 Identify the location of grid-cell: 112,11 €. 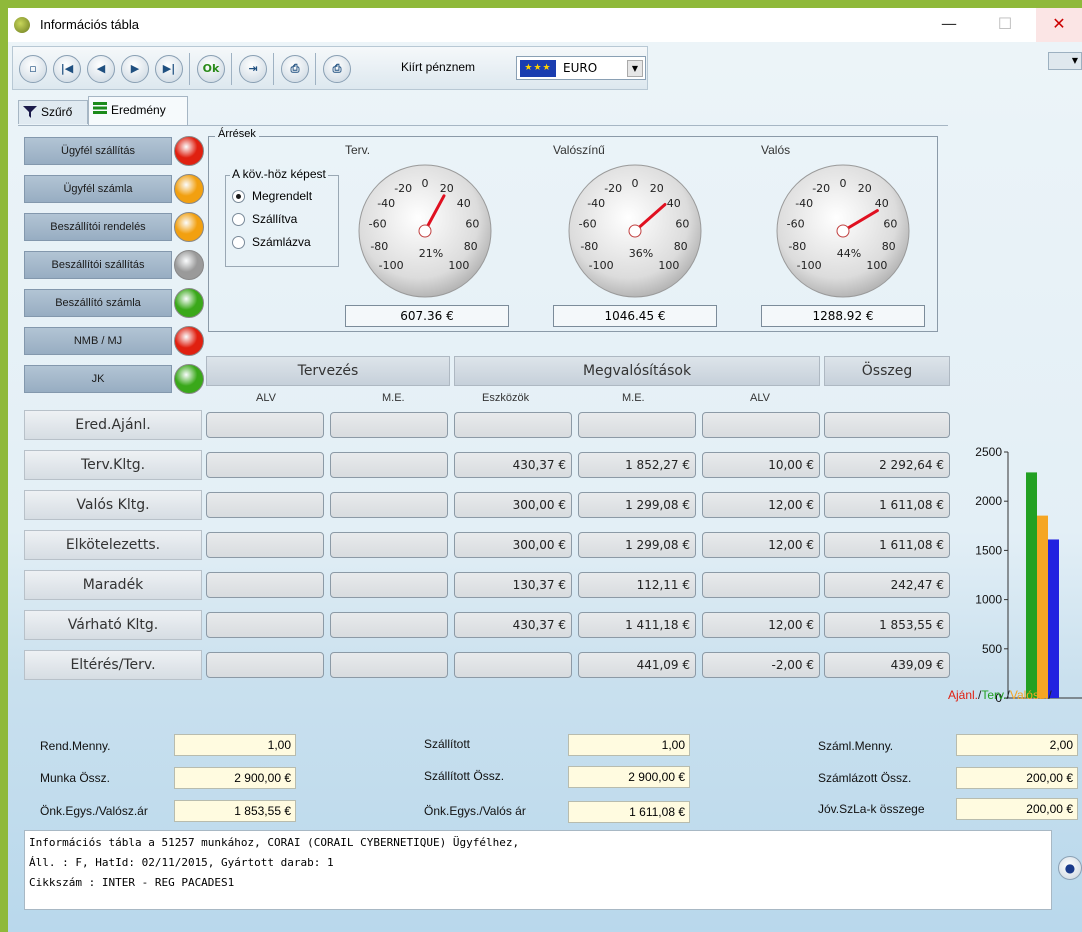
(637, 585).